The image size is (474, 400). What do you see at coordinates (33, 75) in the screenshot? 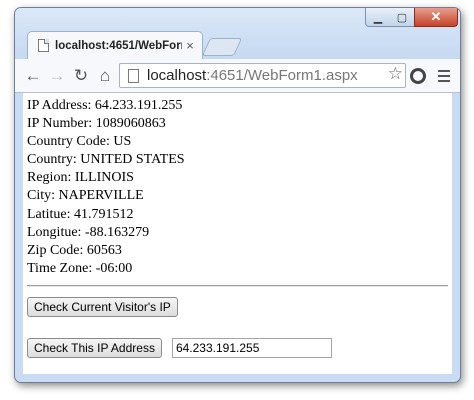
I see `back-arrow-icon: ←` at bounding box center [33, 75].